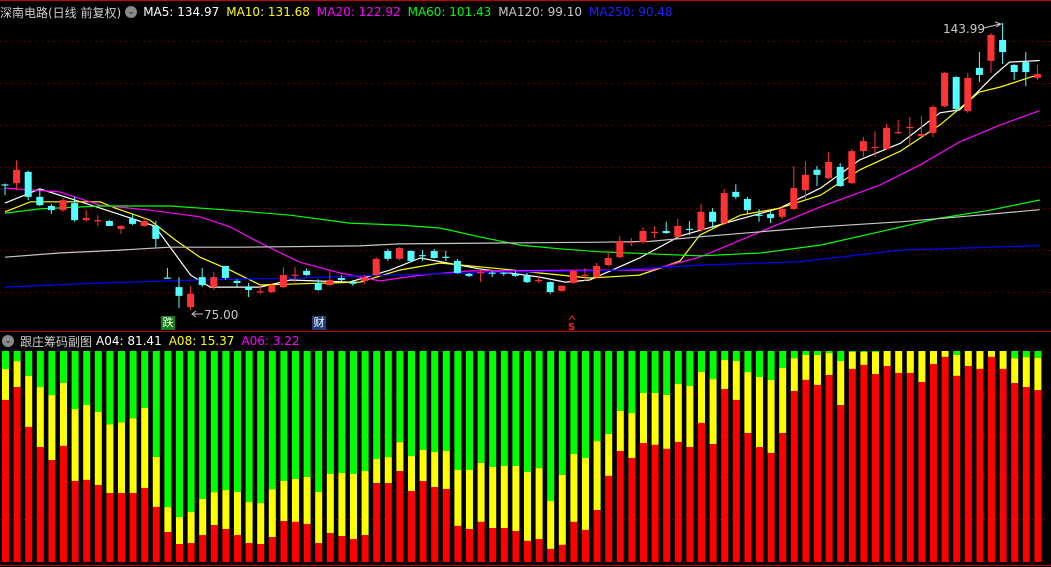 This screenshot has width=1051, height=567. I want to click on indicator-title: 跟庄筹码副图, so click(56, 341).